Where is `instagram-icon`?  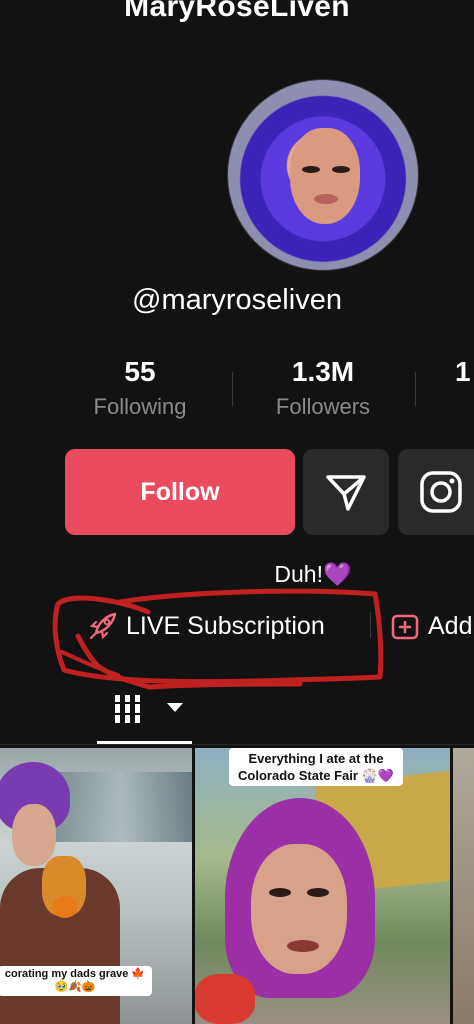 instagram-icon is located at coordinates (441, 492).